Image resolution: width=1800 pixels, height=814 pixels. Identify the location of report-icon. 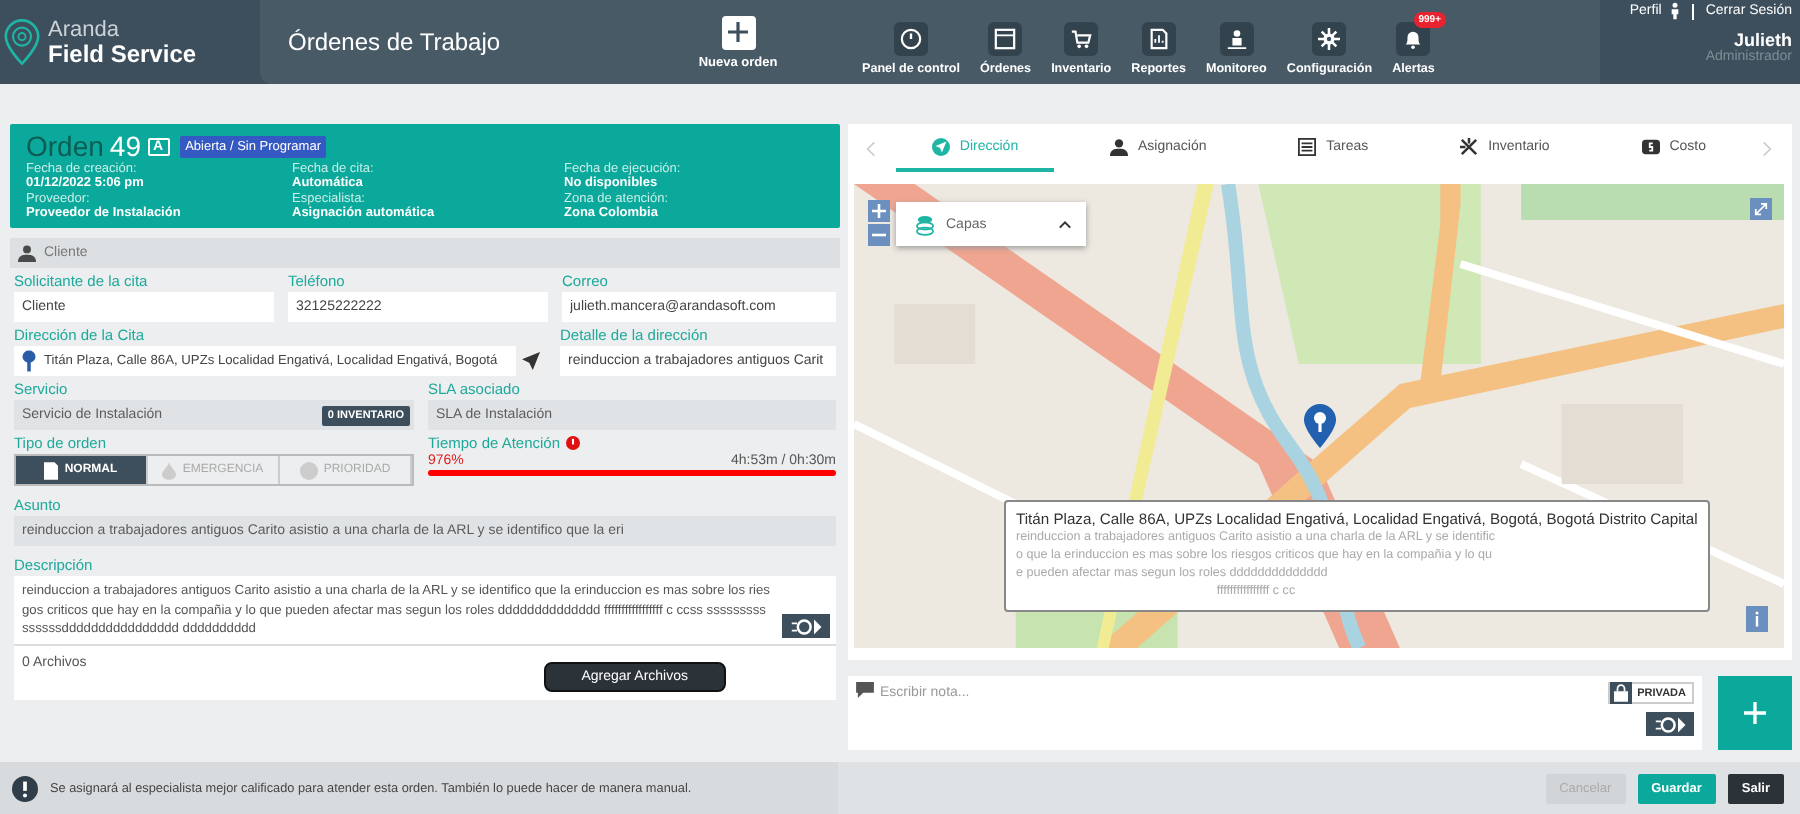
(1158, 38).